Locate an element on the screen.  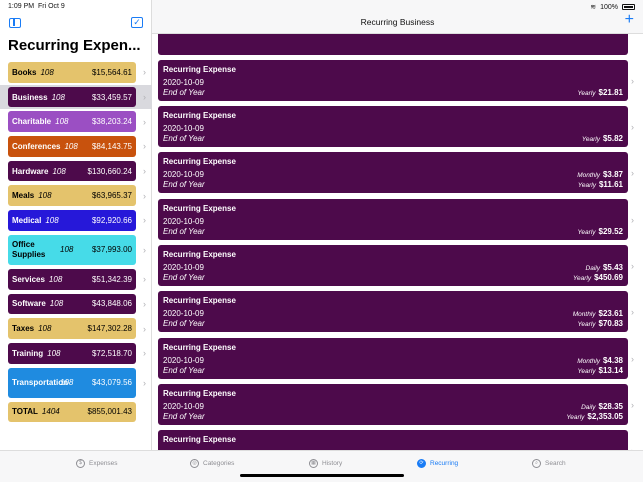
category-row: TOTAL 1404 $855,001.43 is located at coordinates (76, 412).